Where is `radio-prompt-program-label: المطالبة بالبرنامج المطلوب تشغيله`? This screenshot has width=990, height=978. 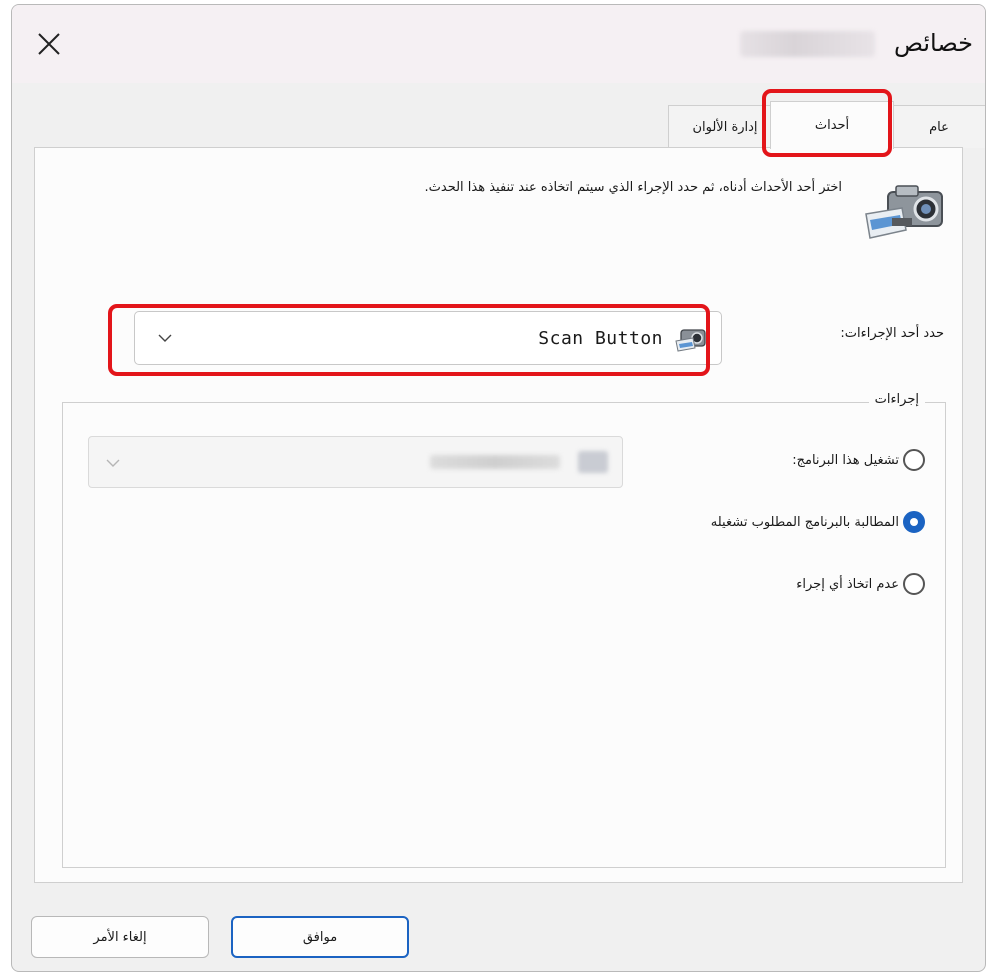 radio-prompt-program-label: المطالبة بالبرنامج المطلوب تشغيله is located at coordinates (804, 522).